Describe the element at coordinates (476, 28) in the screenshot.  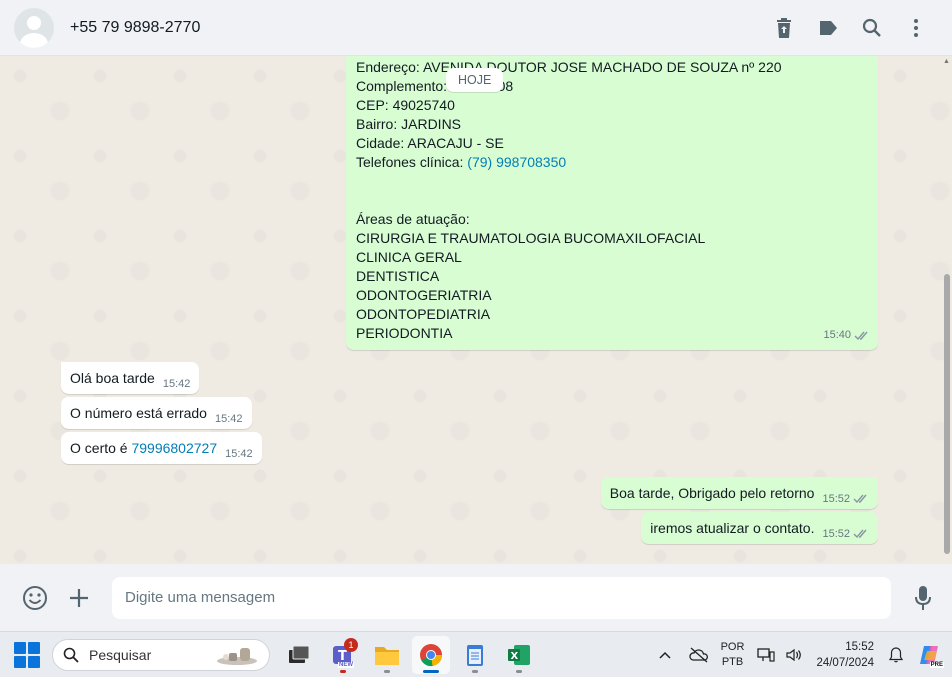
I see `chat-header: +55 79 9898-2770` at that location.